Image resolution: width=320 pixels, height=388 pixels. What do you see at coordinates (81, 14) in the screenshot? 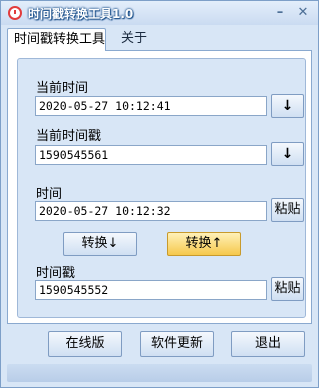
I see `window-title: 时间戳转换工具1.0` at bounding box center [81, 14].